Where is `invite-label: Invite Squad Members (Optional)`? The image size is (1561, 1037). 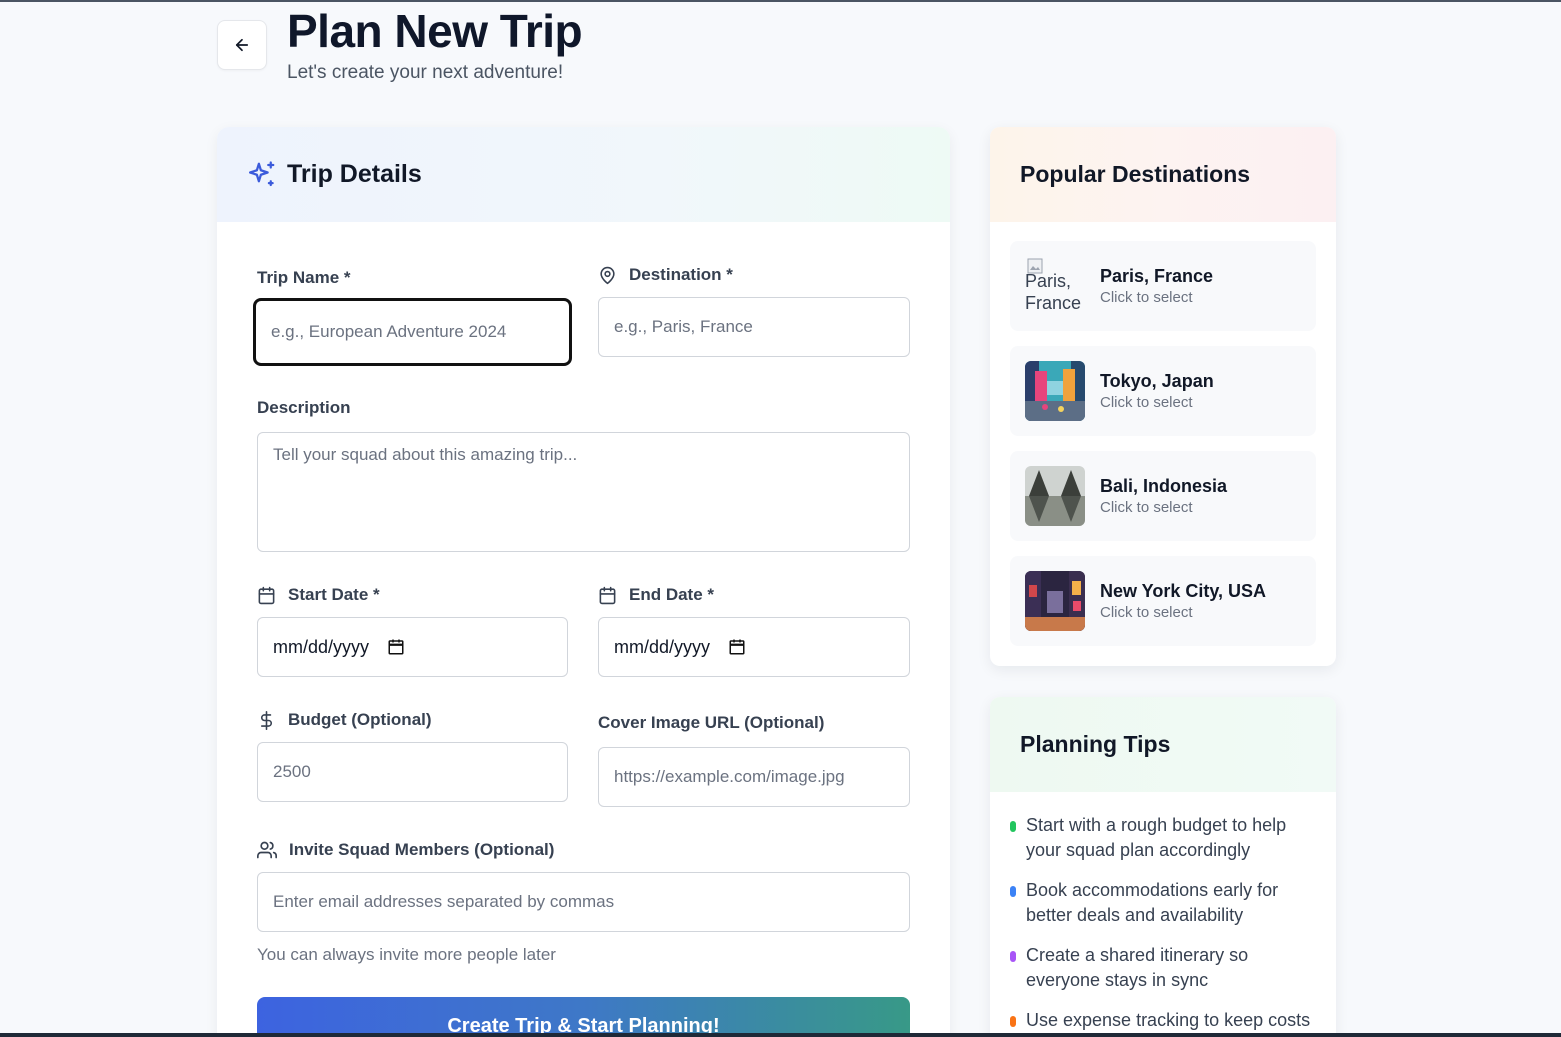 invite-label: Invite Squad Members (Optional) is located at coordinates (422, 849).